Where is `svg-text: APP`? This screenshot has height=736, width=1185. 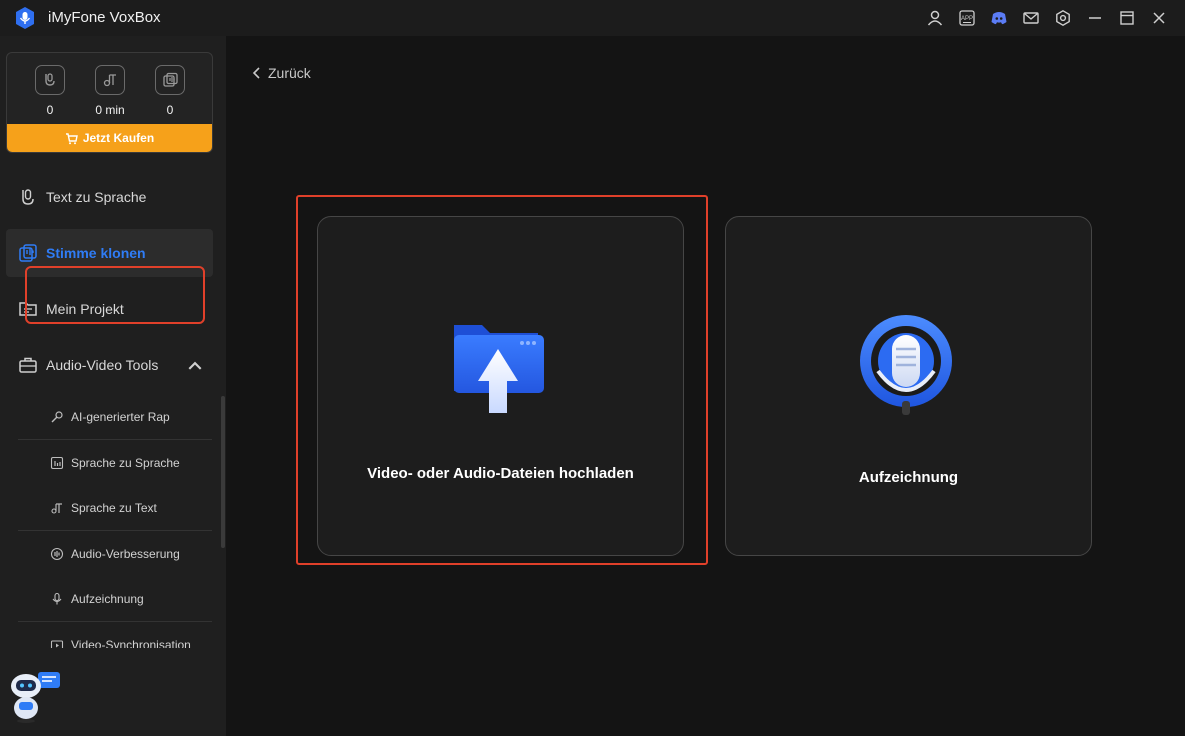 svg-text: APP is located at coordinates (967, 19).